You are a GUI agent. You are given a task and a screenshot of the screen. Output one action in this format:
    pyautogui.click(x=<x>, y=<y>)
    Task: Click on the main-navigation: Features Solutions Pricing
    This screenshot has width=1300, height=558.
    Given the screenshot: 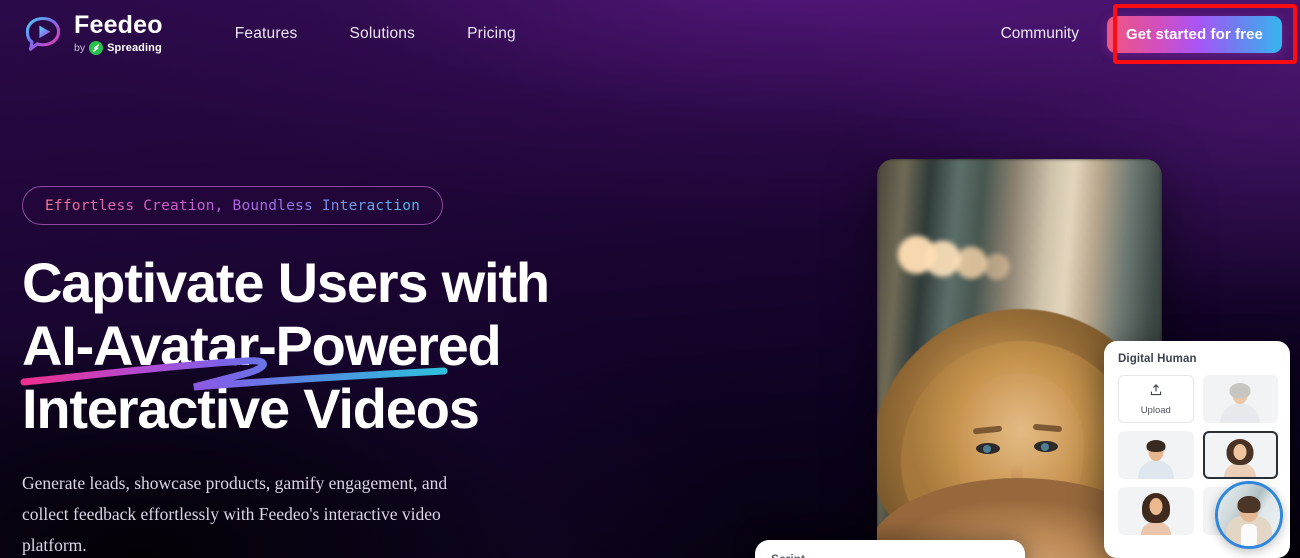 What is the action you would take?
    pyautogui.click(x=375, y=34)
    